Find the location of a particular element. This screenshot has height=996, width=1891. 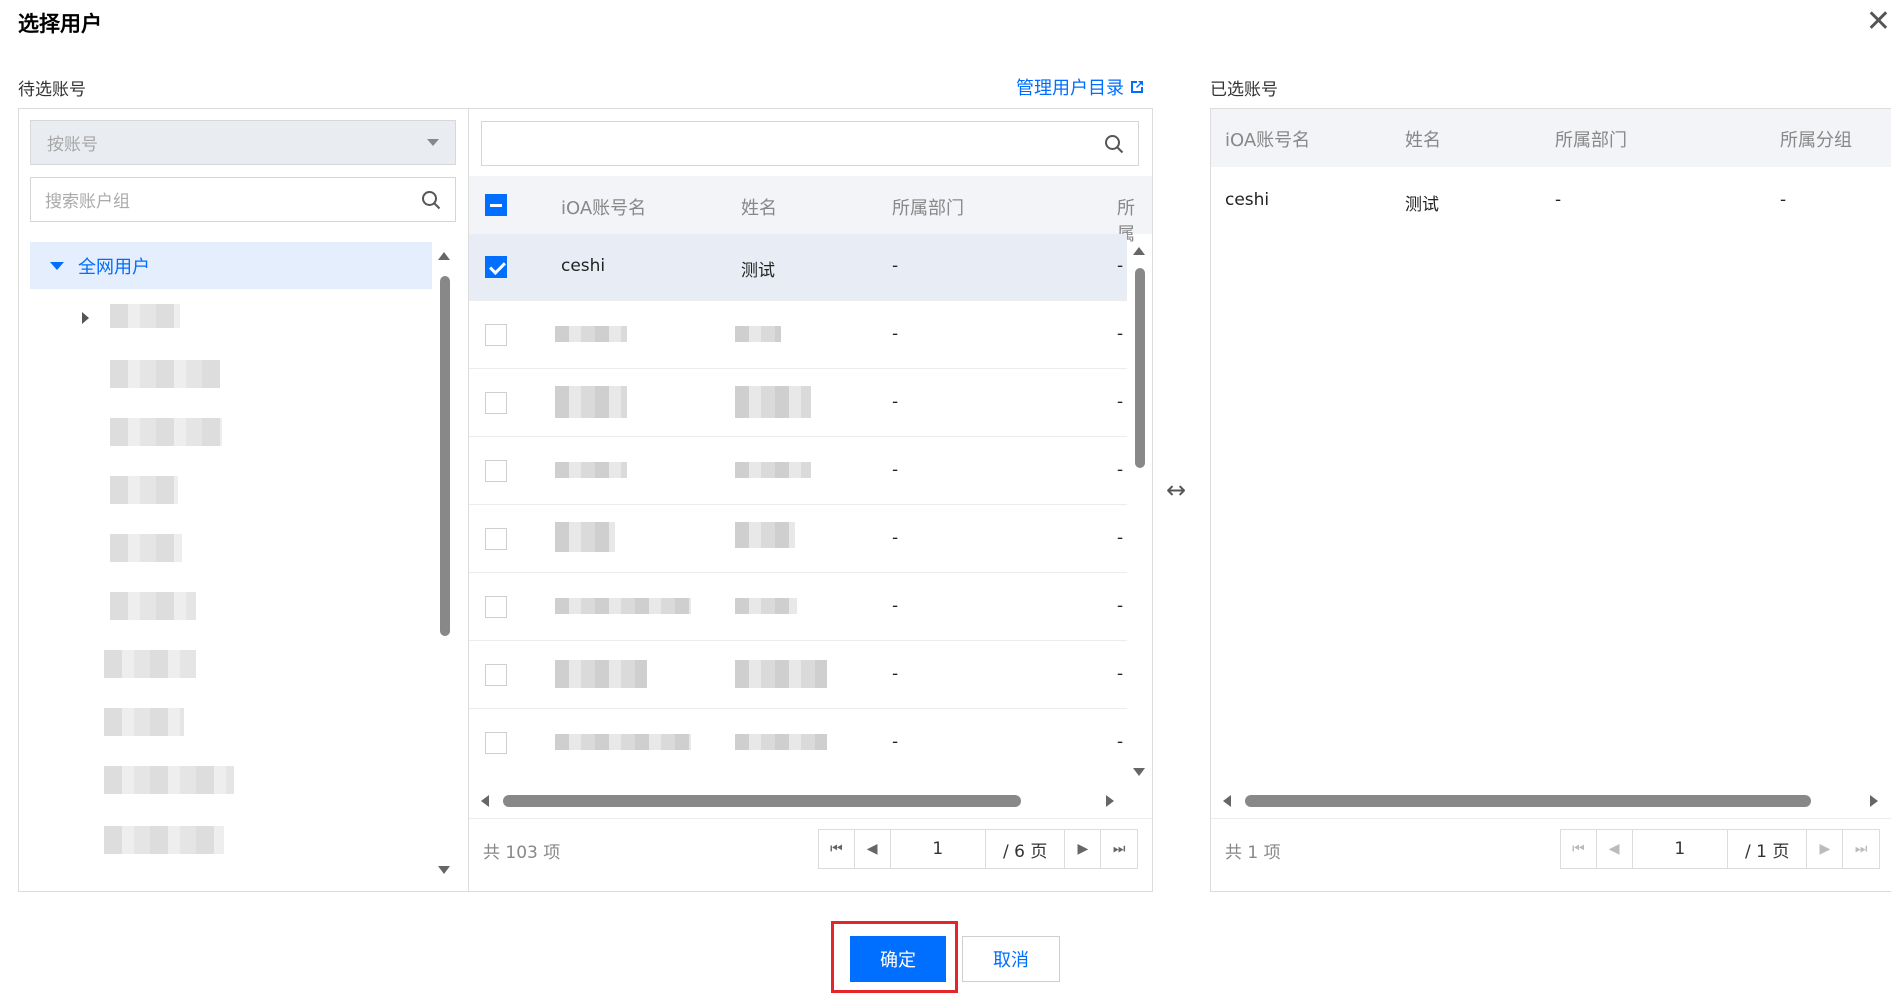

collapse-icon is located at coordinates (57, 265).